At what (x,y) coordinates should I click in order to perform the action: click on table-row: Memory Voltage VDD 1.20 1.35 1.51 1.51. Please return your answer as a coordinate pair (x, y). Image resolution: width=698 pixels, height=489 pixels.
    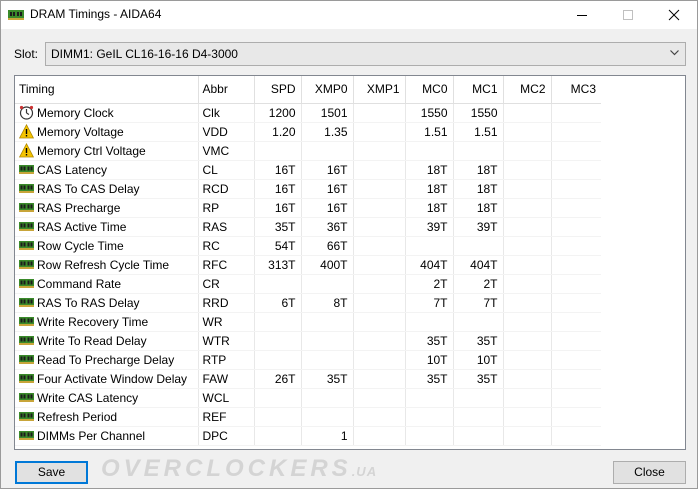
    Looking at the image, I should click on (308, 132).